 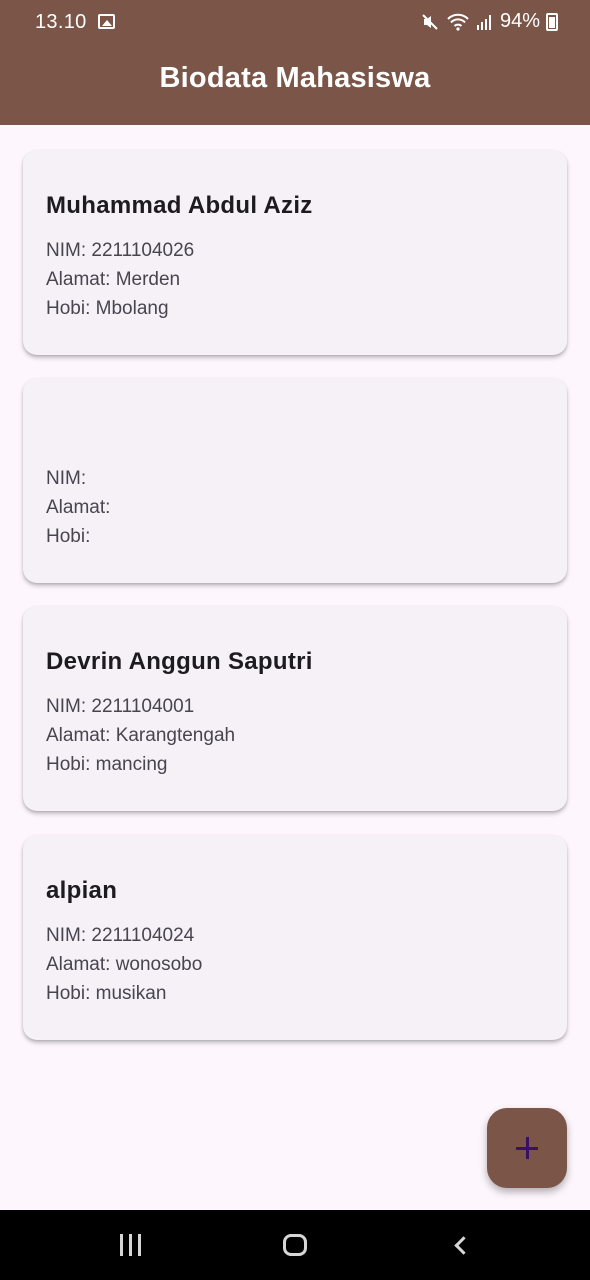 What do you see at coordinates (66, 478) in the screenshot?
I see `student-nim: NIM:` at bounding box center [66, 478].